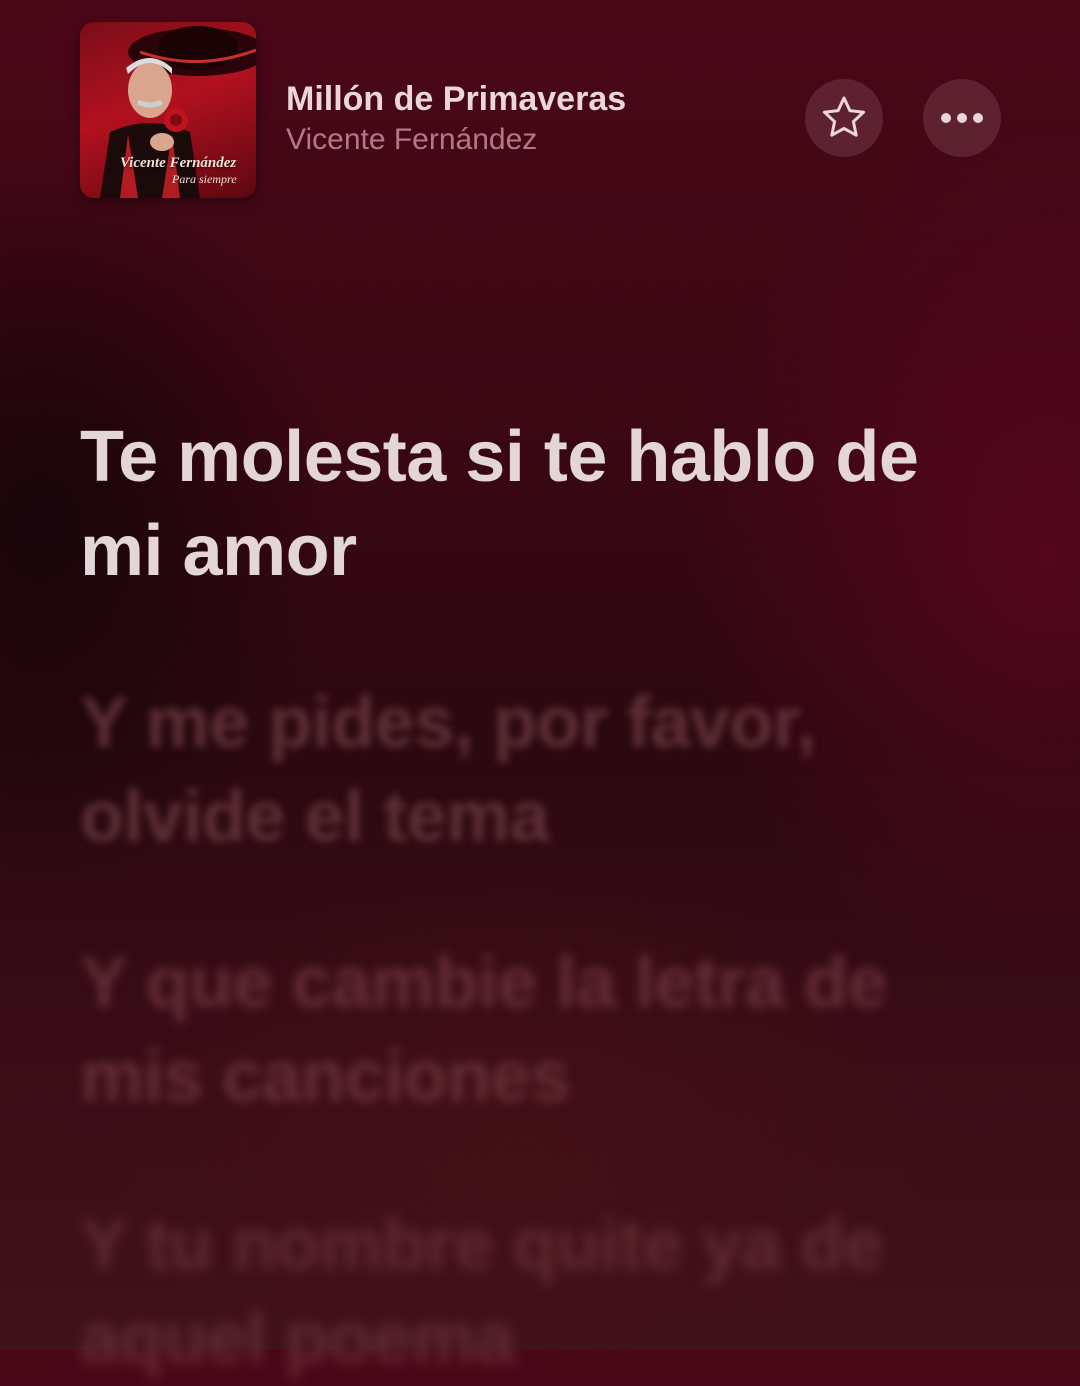  Describe the element at coordinates (536, 119) in the screenshot. I see `track-info: Millón de Primaveras Vicente Fernández` at that location.